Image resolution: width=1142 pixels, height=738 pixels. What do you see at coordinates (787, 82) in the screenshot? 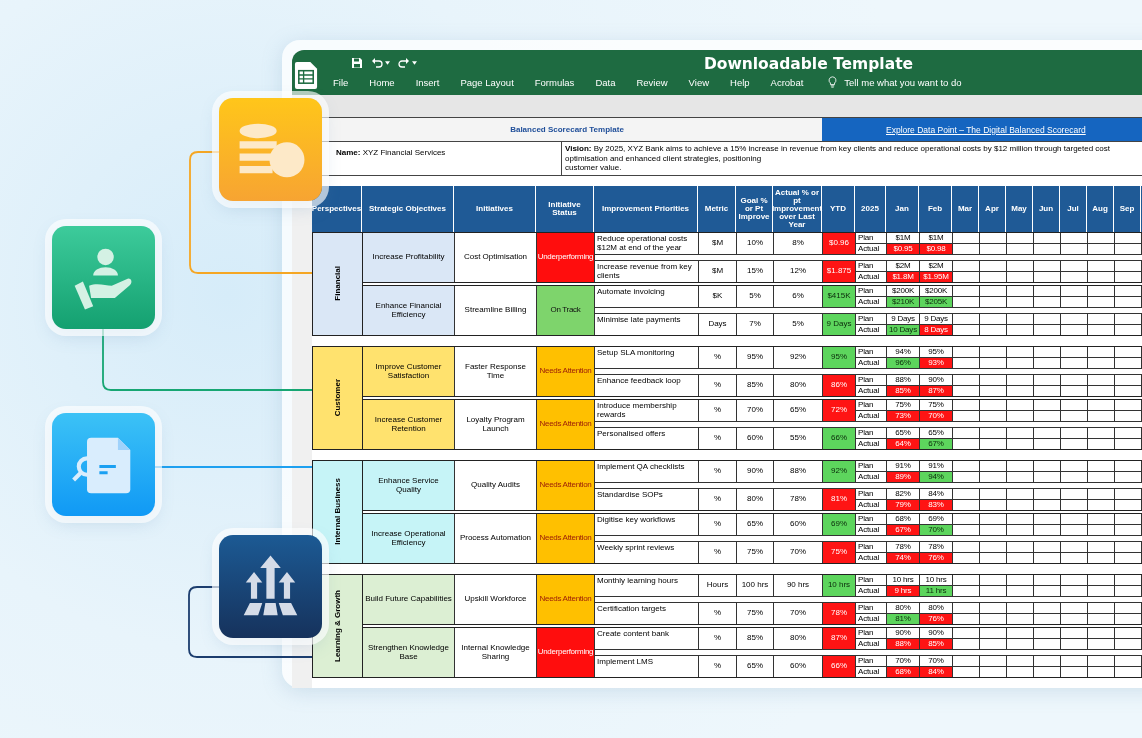
I see `menu-item: Acrobat` at bounding box center [787, 82].